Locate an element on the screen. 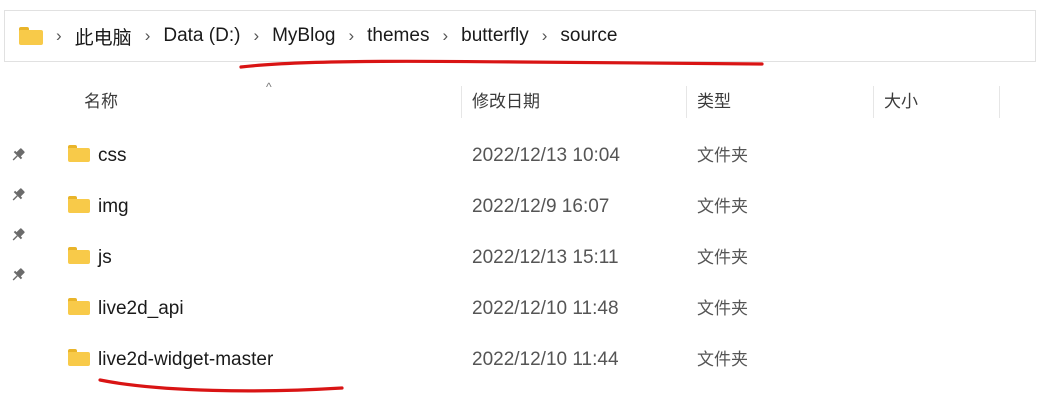  file-row-live2d-api: live2d_api 2022/12/10 11:48 文件夹 is located at coordinates (539, 309).